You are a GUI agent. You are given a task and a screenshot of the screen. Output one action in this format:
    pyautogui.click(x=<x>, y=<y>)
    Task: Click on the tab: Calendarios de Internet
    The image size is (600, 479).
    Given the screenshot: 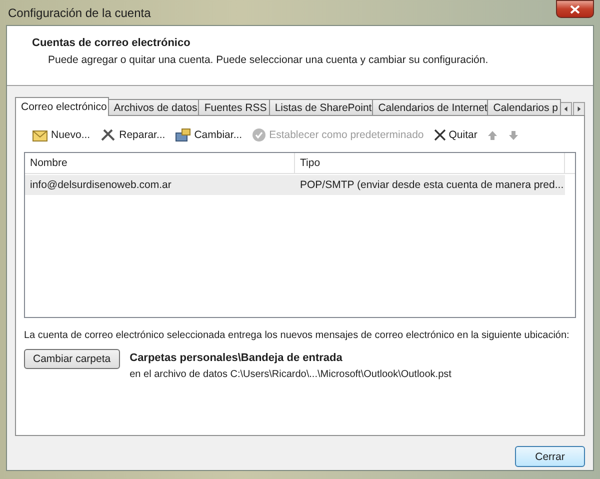 What is the action you would take?
    pyautogui.click(x=430, y=107)
    